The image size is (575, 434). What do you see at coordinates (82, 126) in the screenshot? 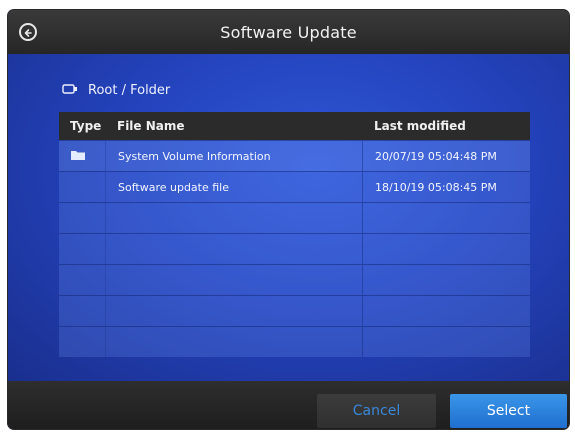
I see `column-header-type: Type` at bounding box center [82, 126].